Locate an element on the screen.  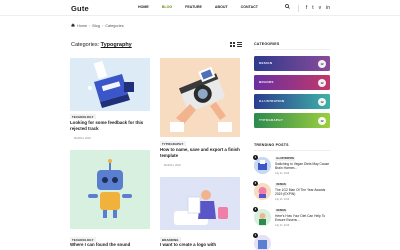
category-typography: TYPOGRAPHY 12 is located at coordinates (292, 120).